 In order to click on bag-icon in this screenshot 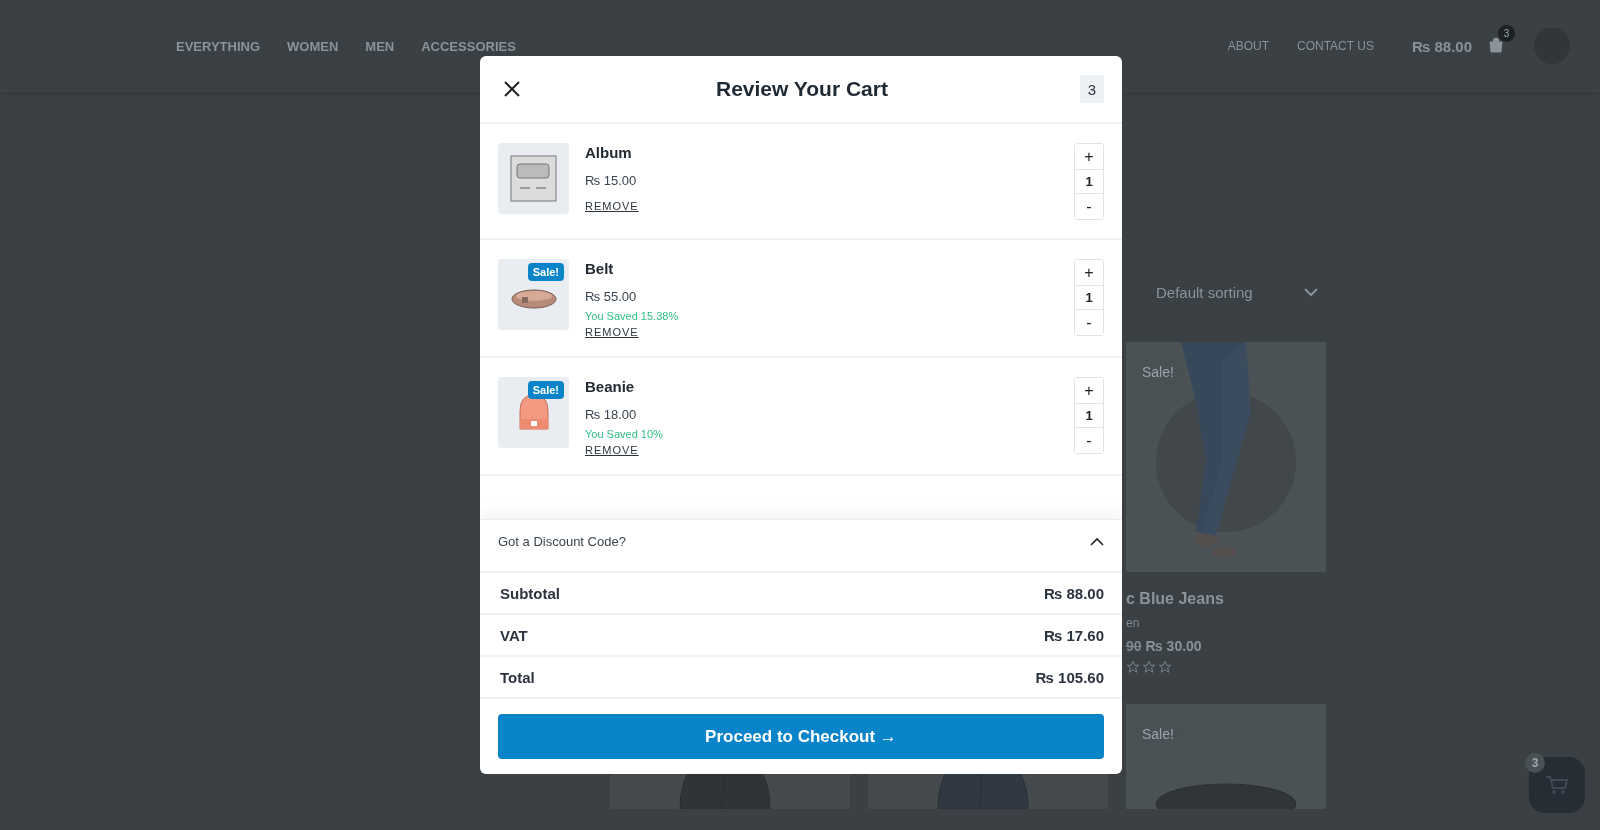, I will do `click(1496, 45)`.